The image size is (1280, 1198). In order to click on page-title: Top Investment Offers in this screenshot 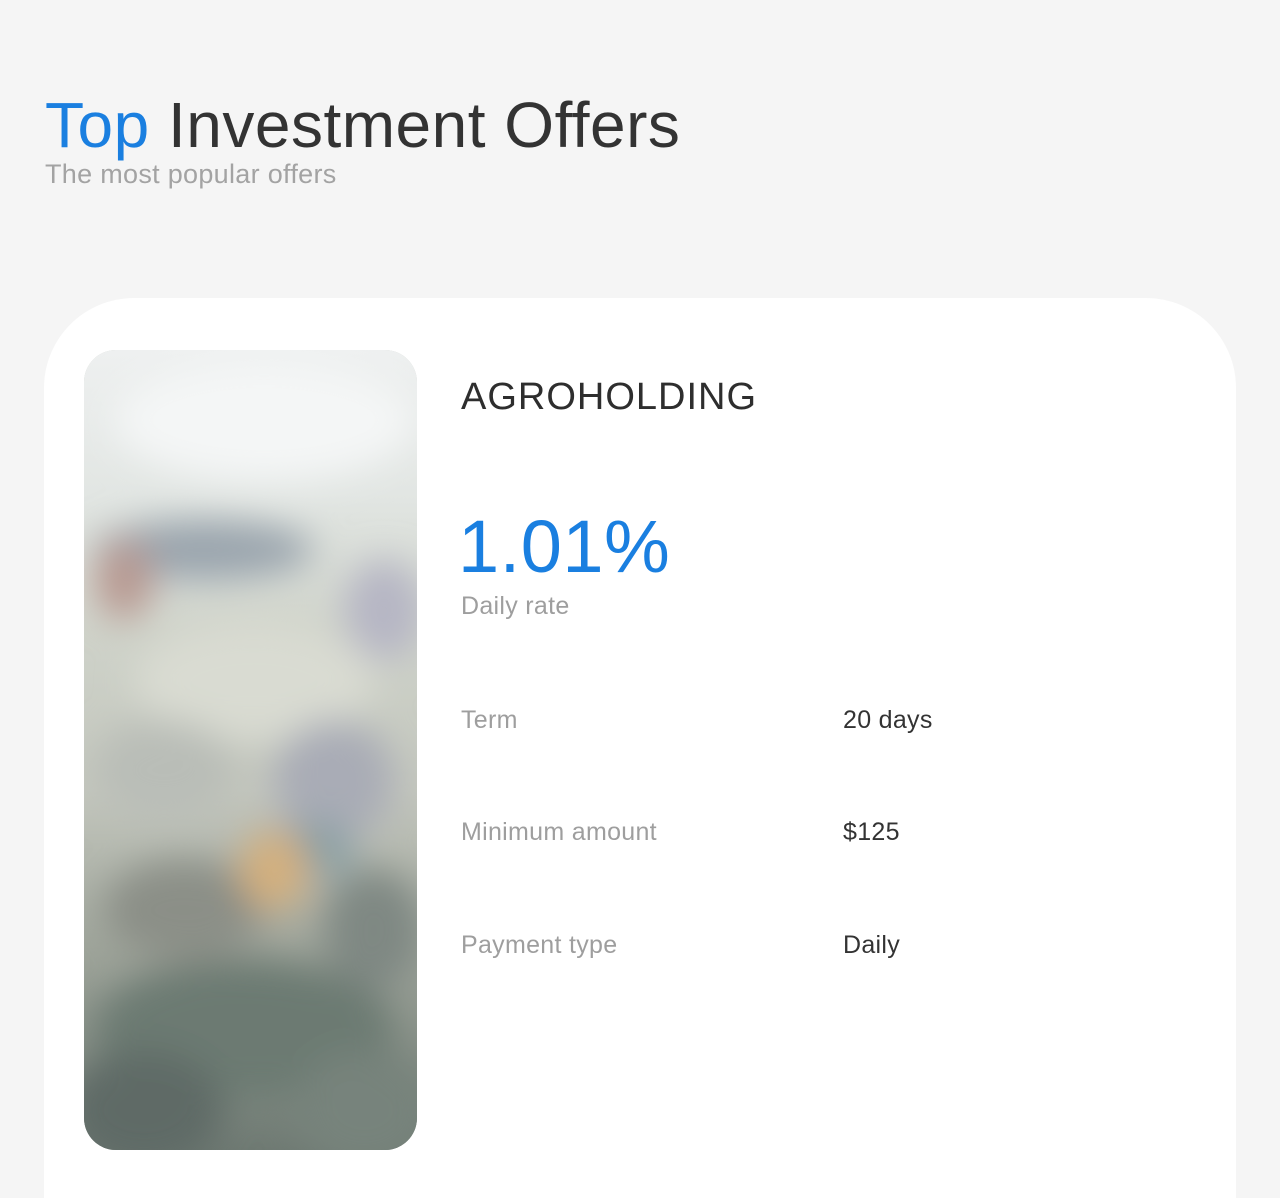, I will do `click(362, 125)`.